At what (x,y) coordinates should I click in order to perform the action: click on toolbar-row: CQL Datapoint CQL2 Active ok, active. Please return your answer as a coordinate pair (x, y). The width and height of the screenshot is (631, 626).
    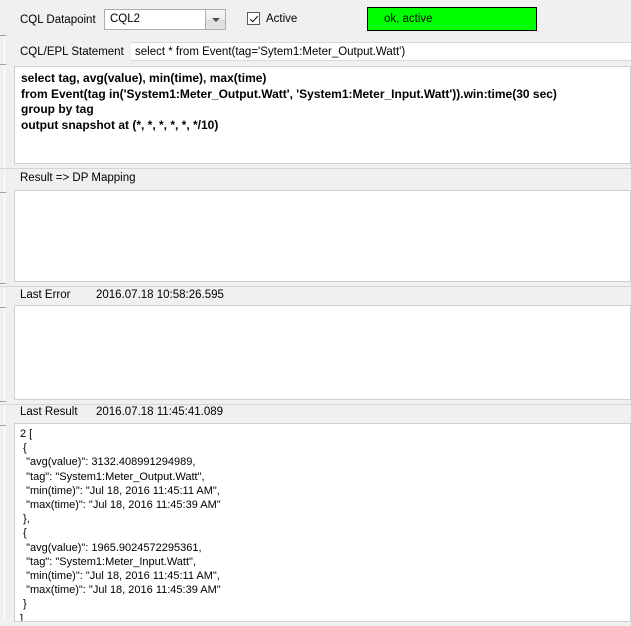
    Looking at the image, I should click on (315, 19).